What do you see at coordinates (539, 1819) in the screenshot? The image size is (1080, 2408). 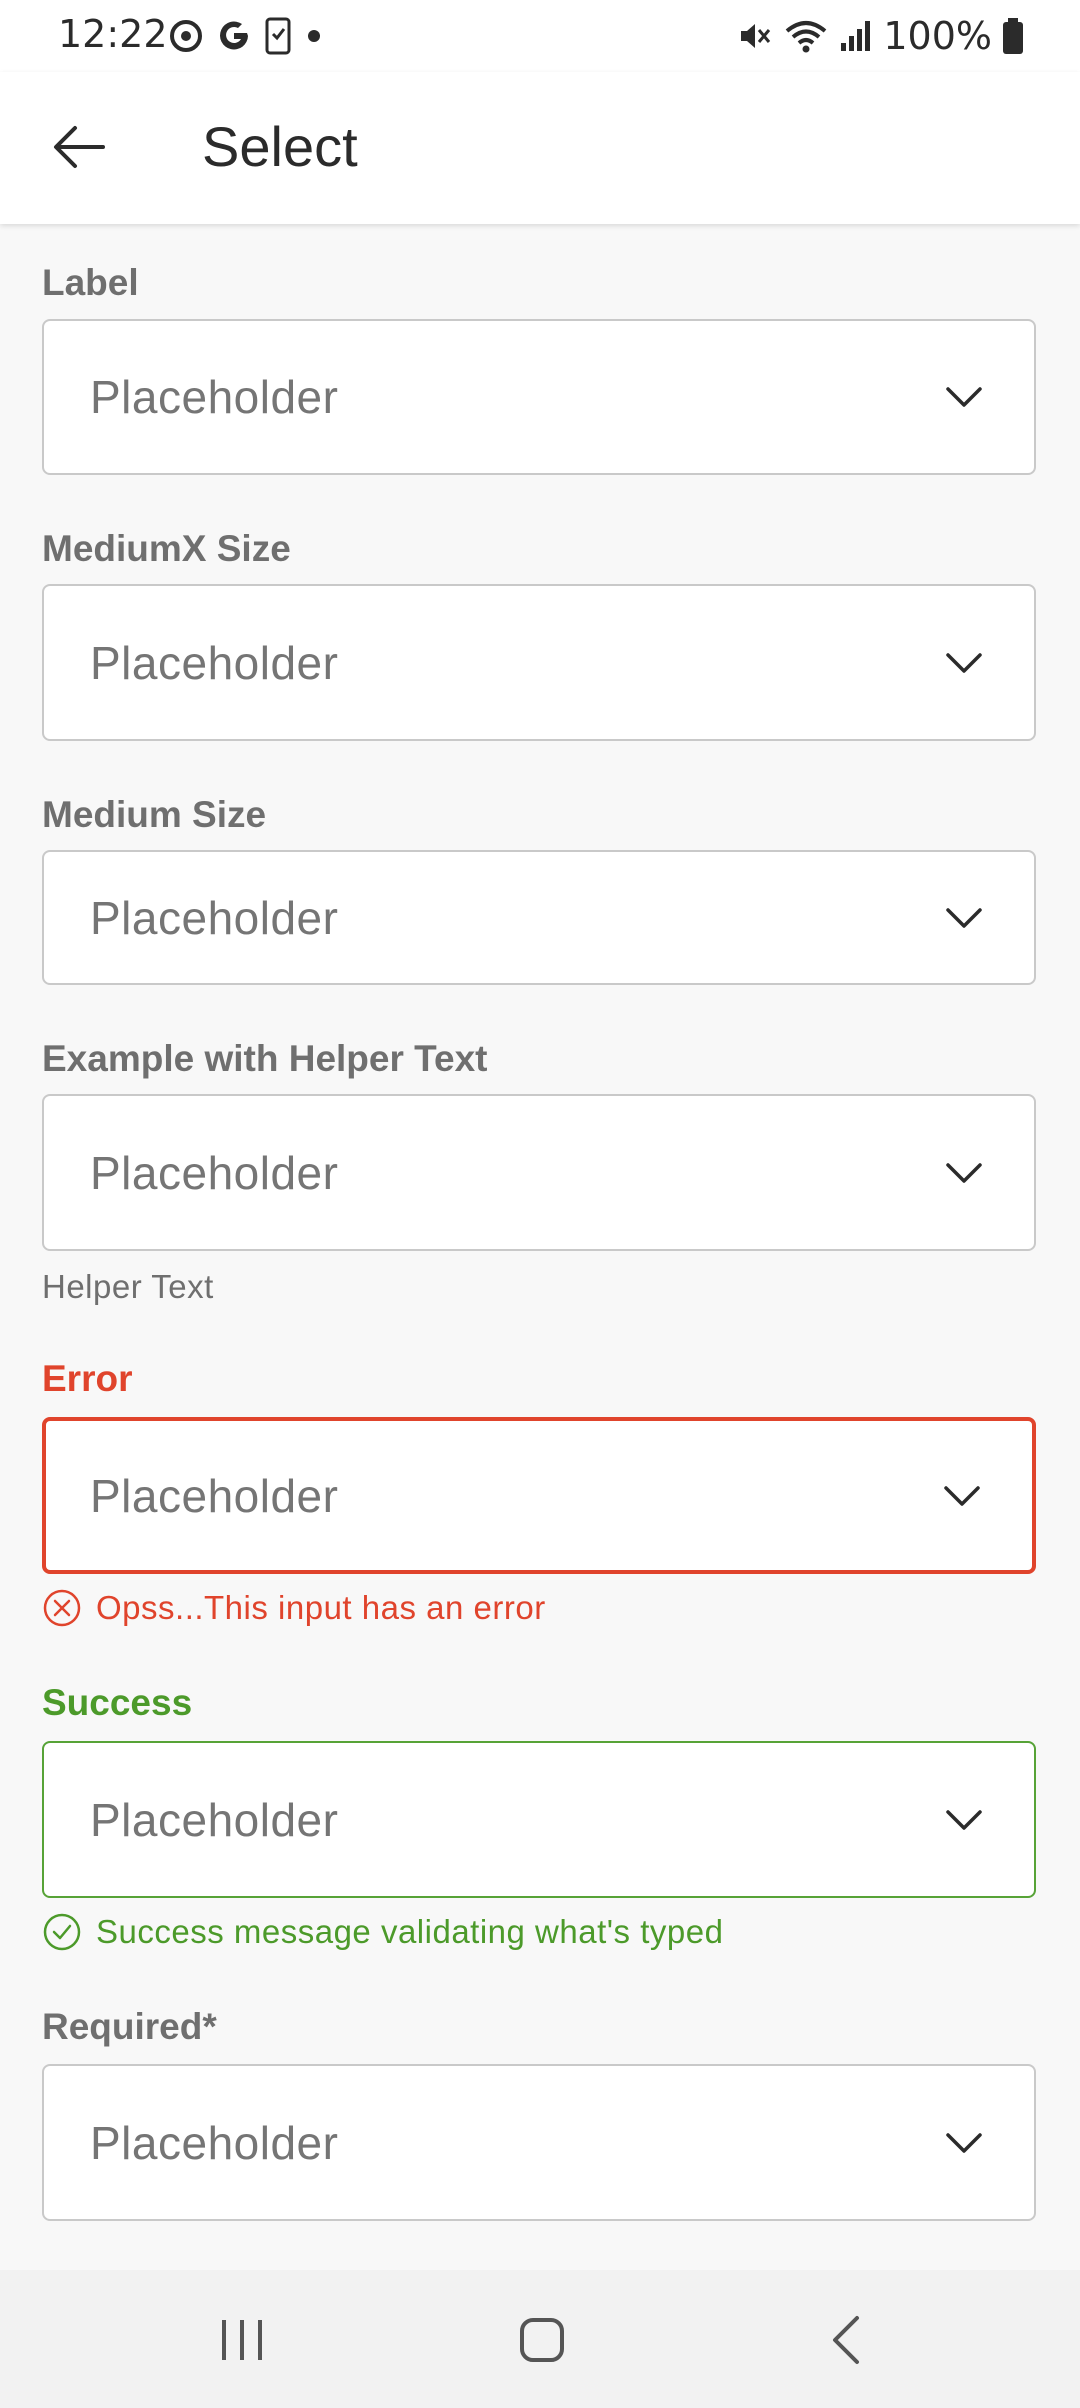 I see `select-success: Placeholder` at bounding box center [539, 1819].